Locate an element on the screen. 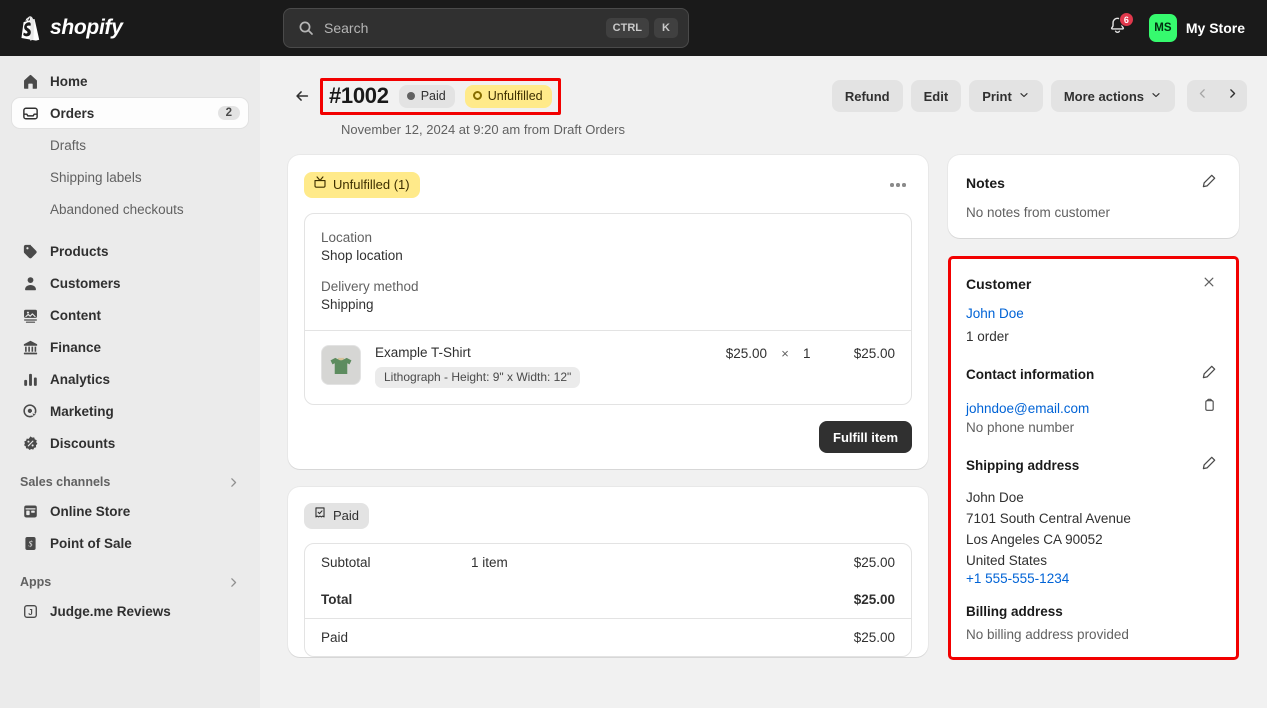 This screenshot has height=708, width=1267. status-badge-payment-label: Paid is located at coordinates (433, 95).